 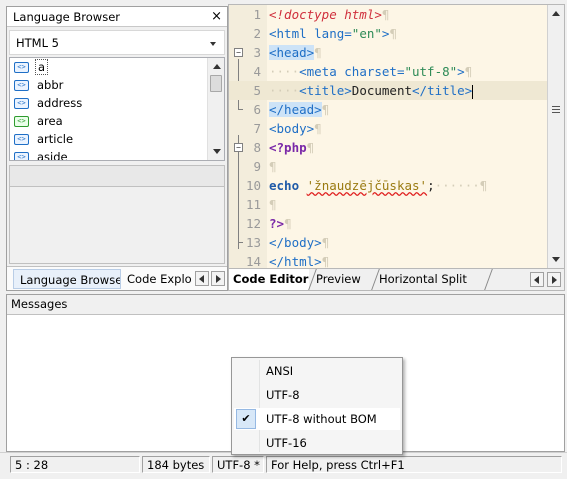 I want to click on menu-item-ansi: ANSI, so click(x=317, y=371).